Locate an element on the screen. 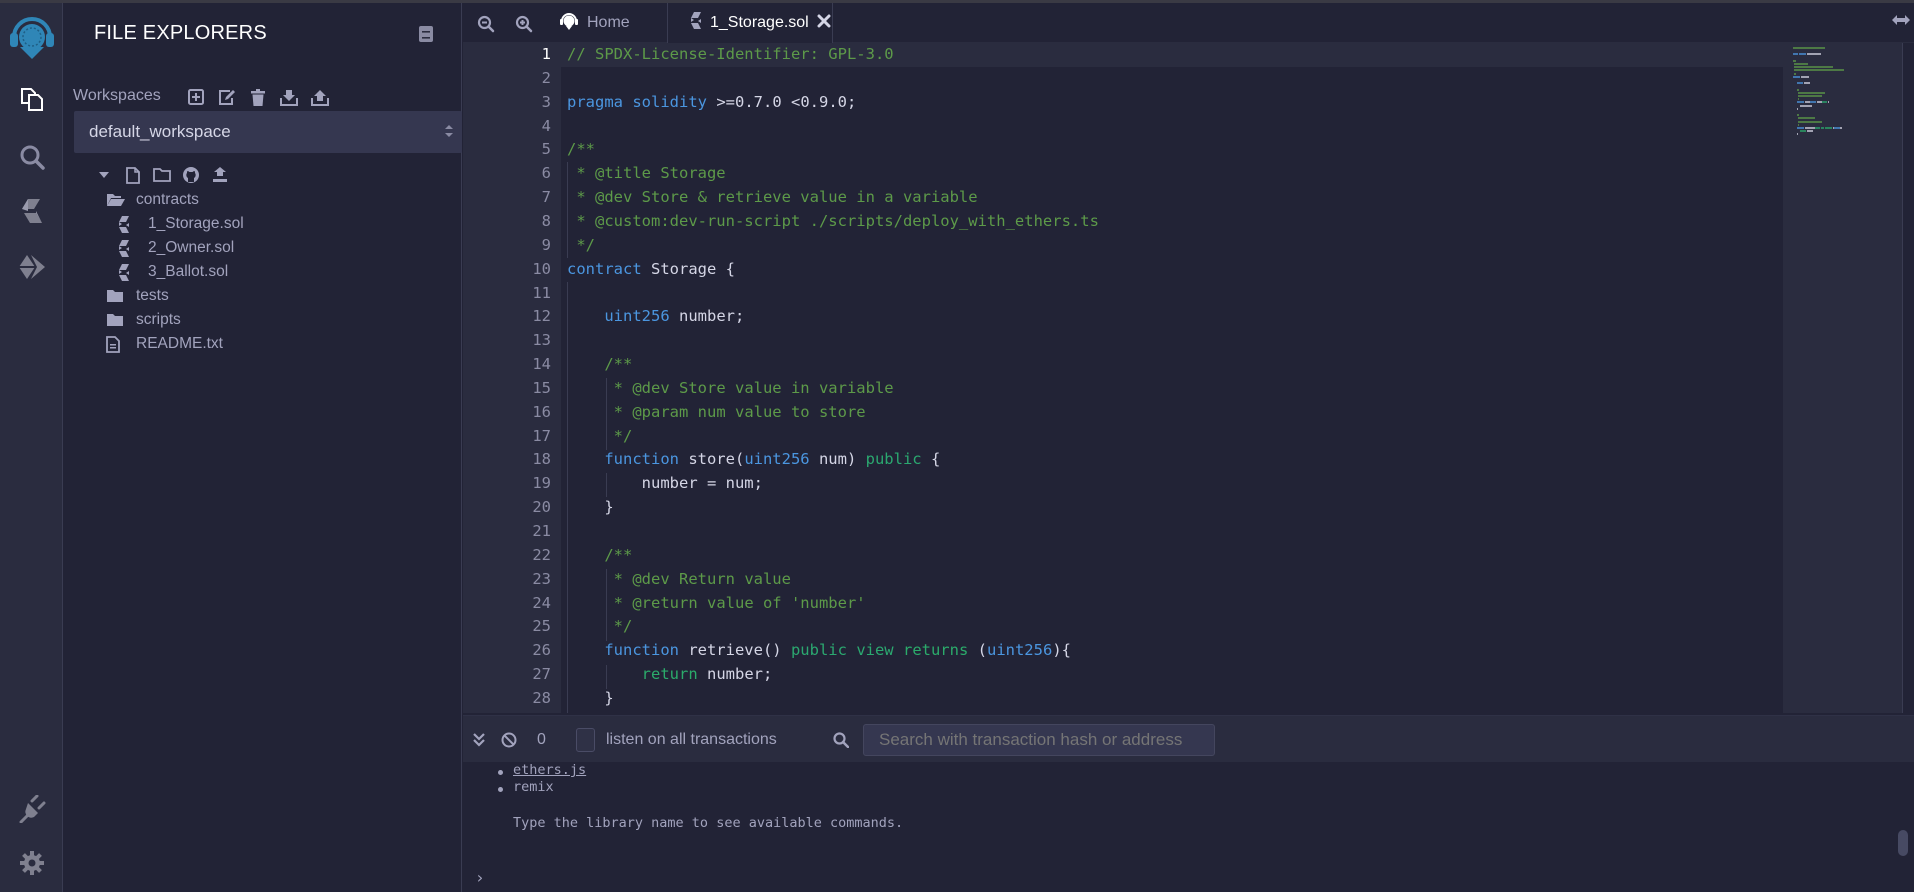  tree-item-label: 3_Ballot.sol is located at coordinates (188, 271).